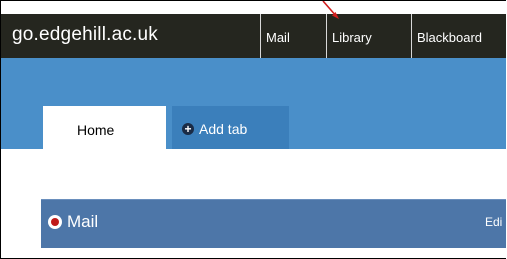 Image resolution: width=507 pixels, height=259 pixels. I want to click on tab-home: Home, so click(104, 127).